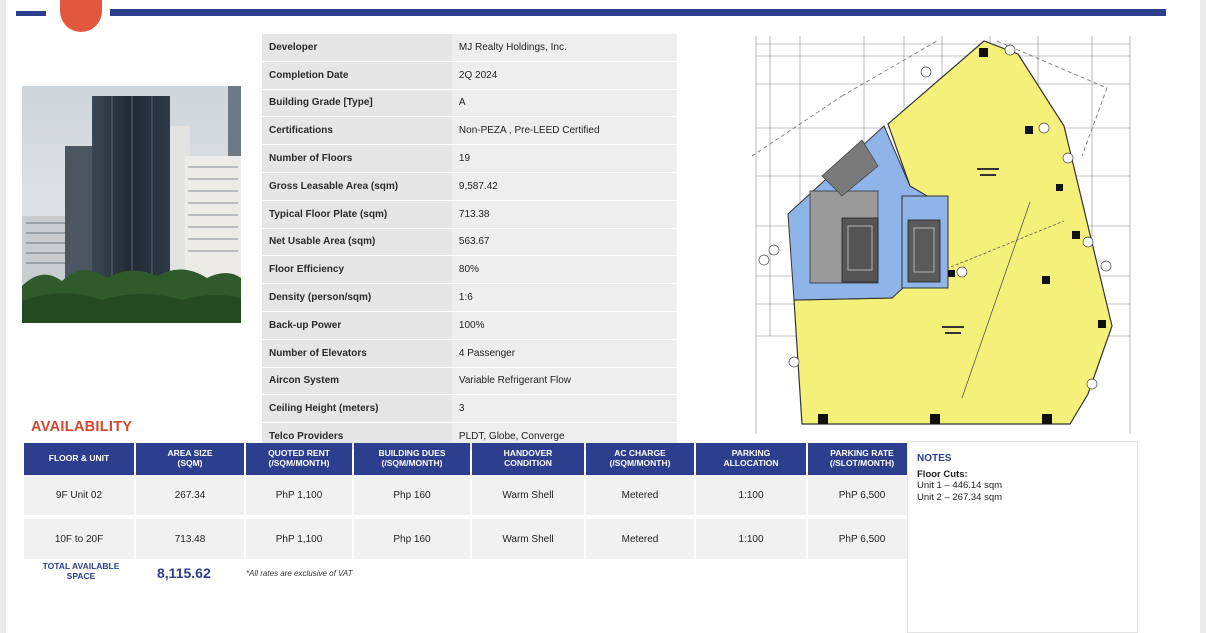 The width and height of the screenshot is (1206, 633). Describe the element at coordinates (299, 459) in the screenshot. I see `col-quoted-rent: QUOTED RENT (/sqm/month)` at that location.